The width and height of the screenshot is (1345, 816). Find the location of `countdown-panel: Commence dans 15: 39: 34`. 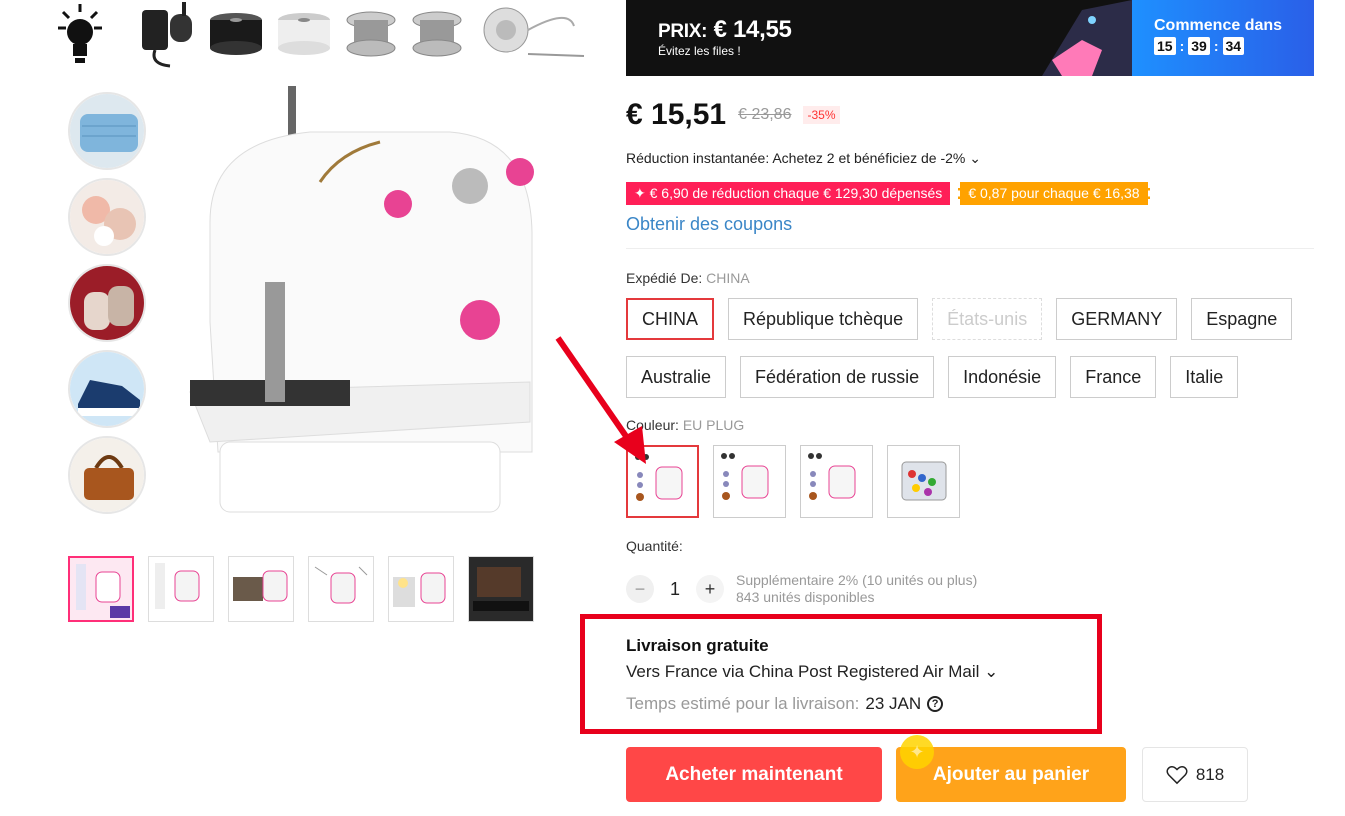

countdown-panel: Commence dans 15: 39: 34 is located at coordinates (1223, 38).